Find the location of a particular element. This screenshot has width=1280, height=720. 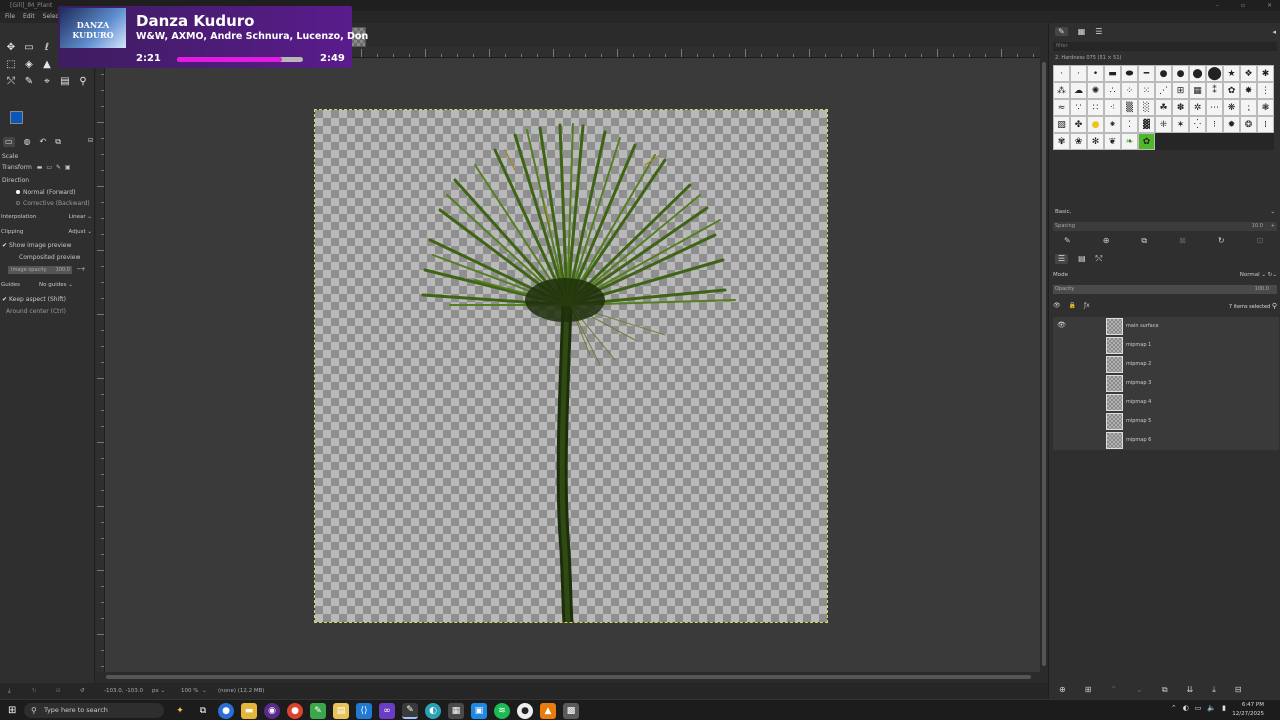

lock-icon: 🔒 is located at coordinates (1072, 305).